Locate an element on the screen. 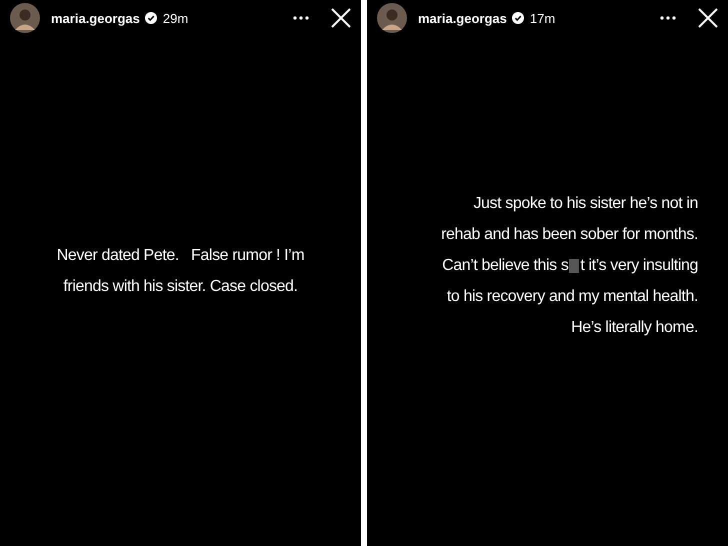 Image resolution: width=728 pixels, height=546 pixels. caption-text: Can’t believe this s is located at coordinates (505, 266).